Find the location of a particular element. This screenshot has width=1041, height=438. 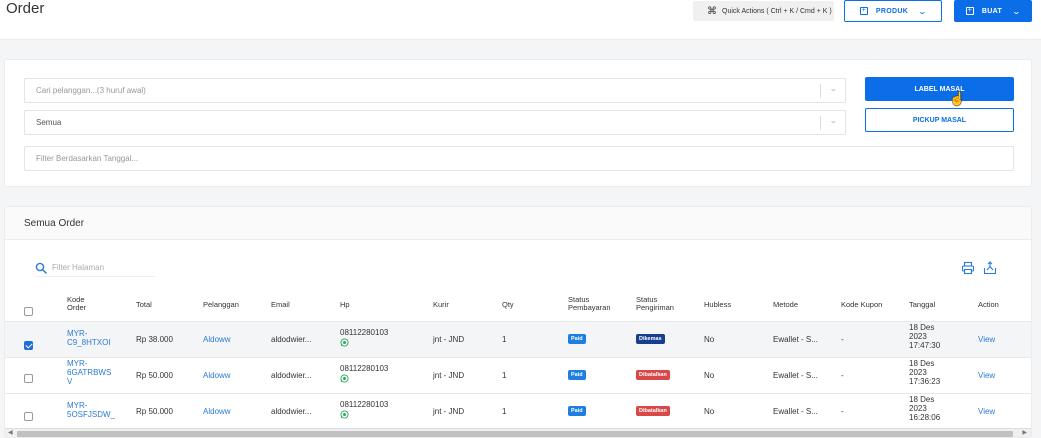

customer-select-placeholder: Cari pelanggan...(3 huruf awal) is located at coordinates (91, 90).